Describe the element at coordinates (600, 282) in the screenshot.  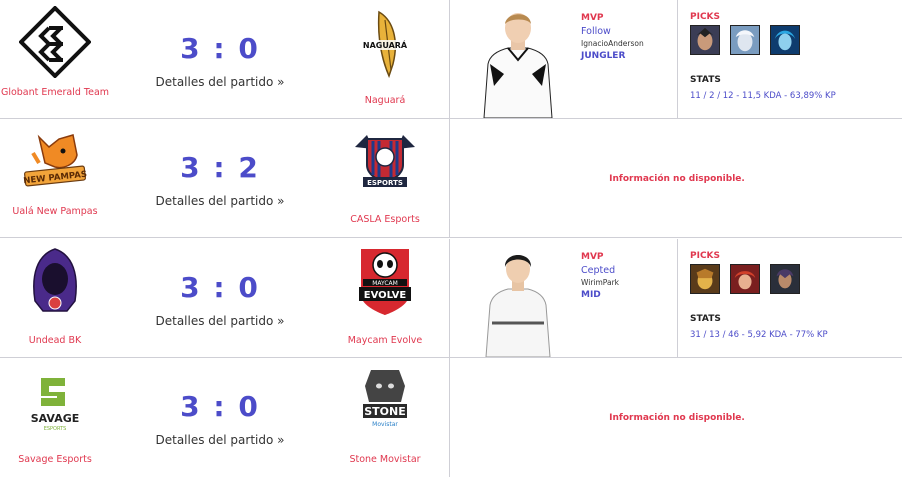
I see `mvp-real-name: WirimPark` at that location.